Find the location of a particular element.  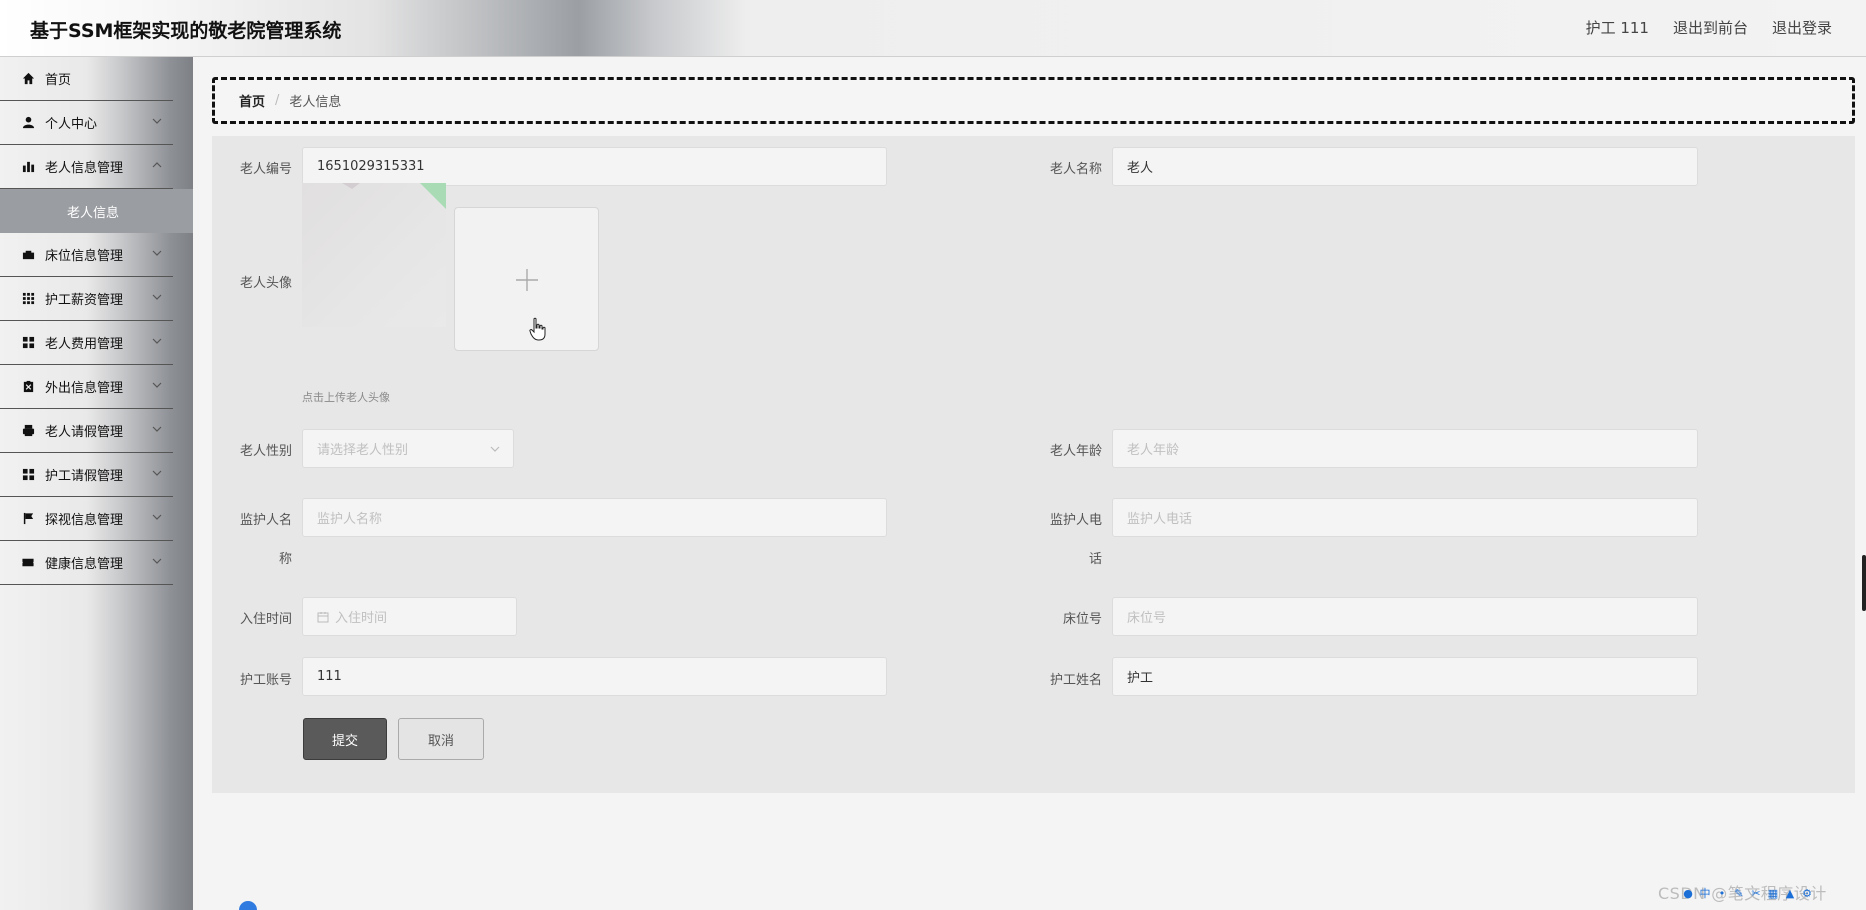

sidebar-item-label: 探视信息管理 is located at coordinates (84, 520).